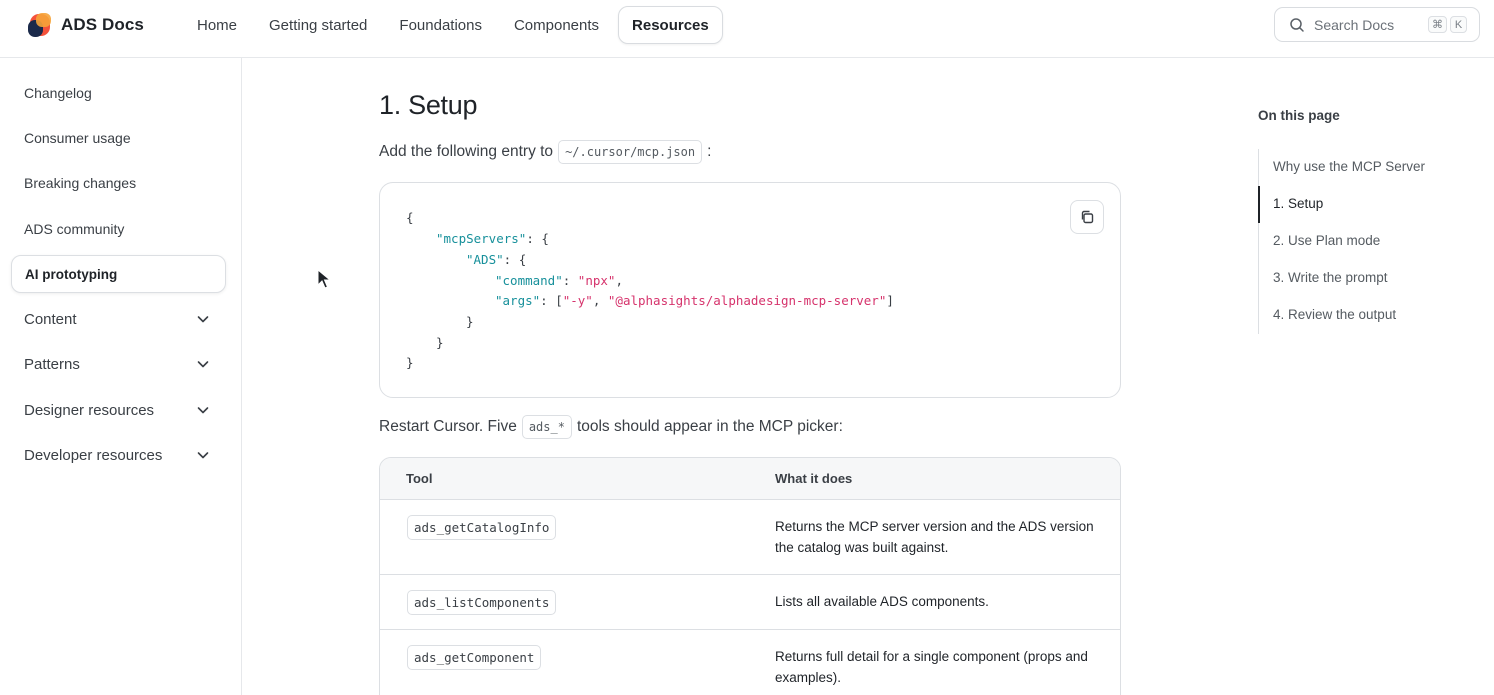 Image resolution: width=1494 pixels, height=695 pixels. I want to click on copy-button, so click(1087, 217).